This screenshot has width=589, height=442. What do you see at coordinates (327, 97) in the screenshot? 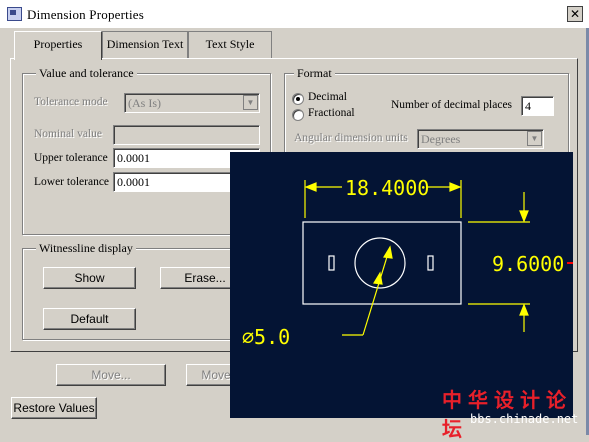
I see `decimal-label: Decimal` at bounding box center [327, 97].